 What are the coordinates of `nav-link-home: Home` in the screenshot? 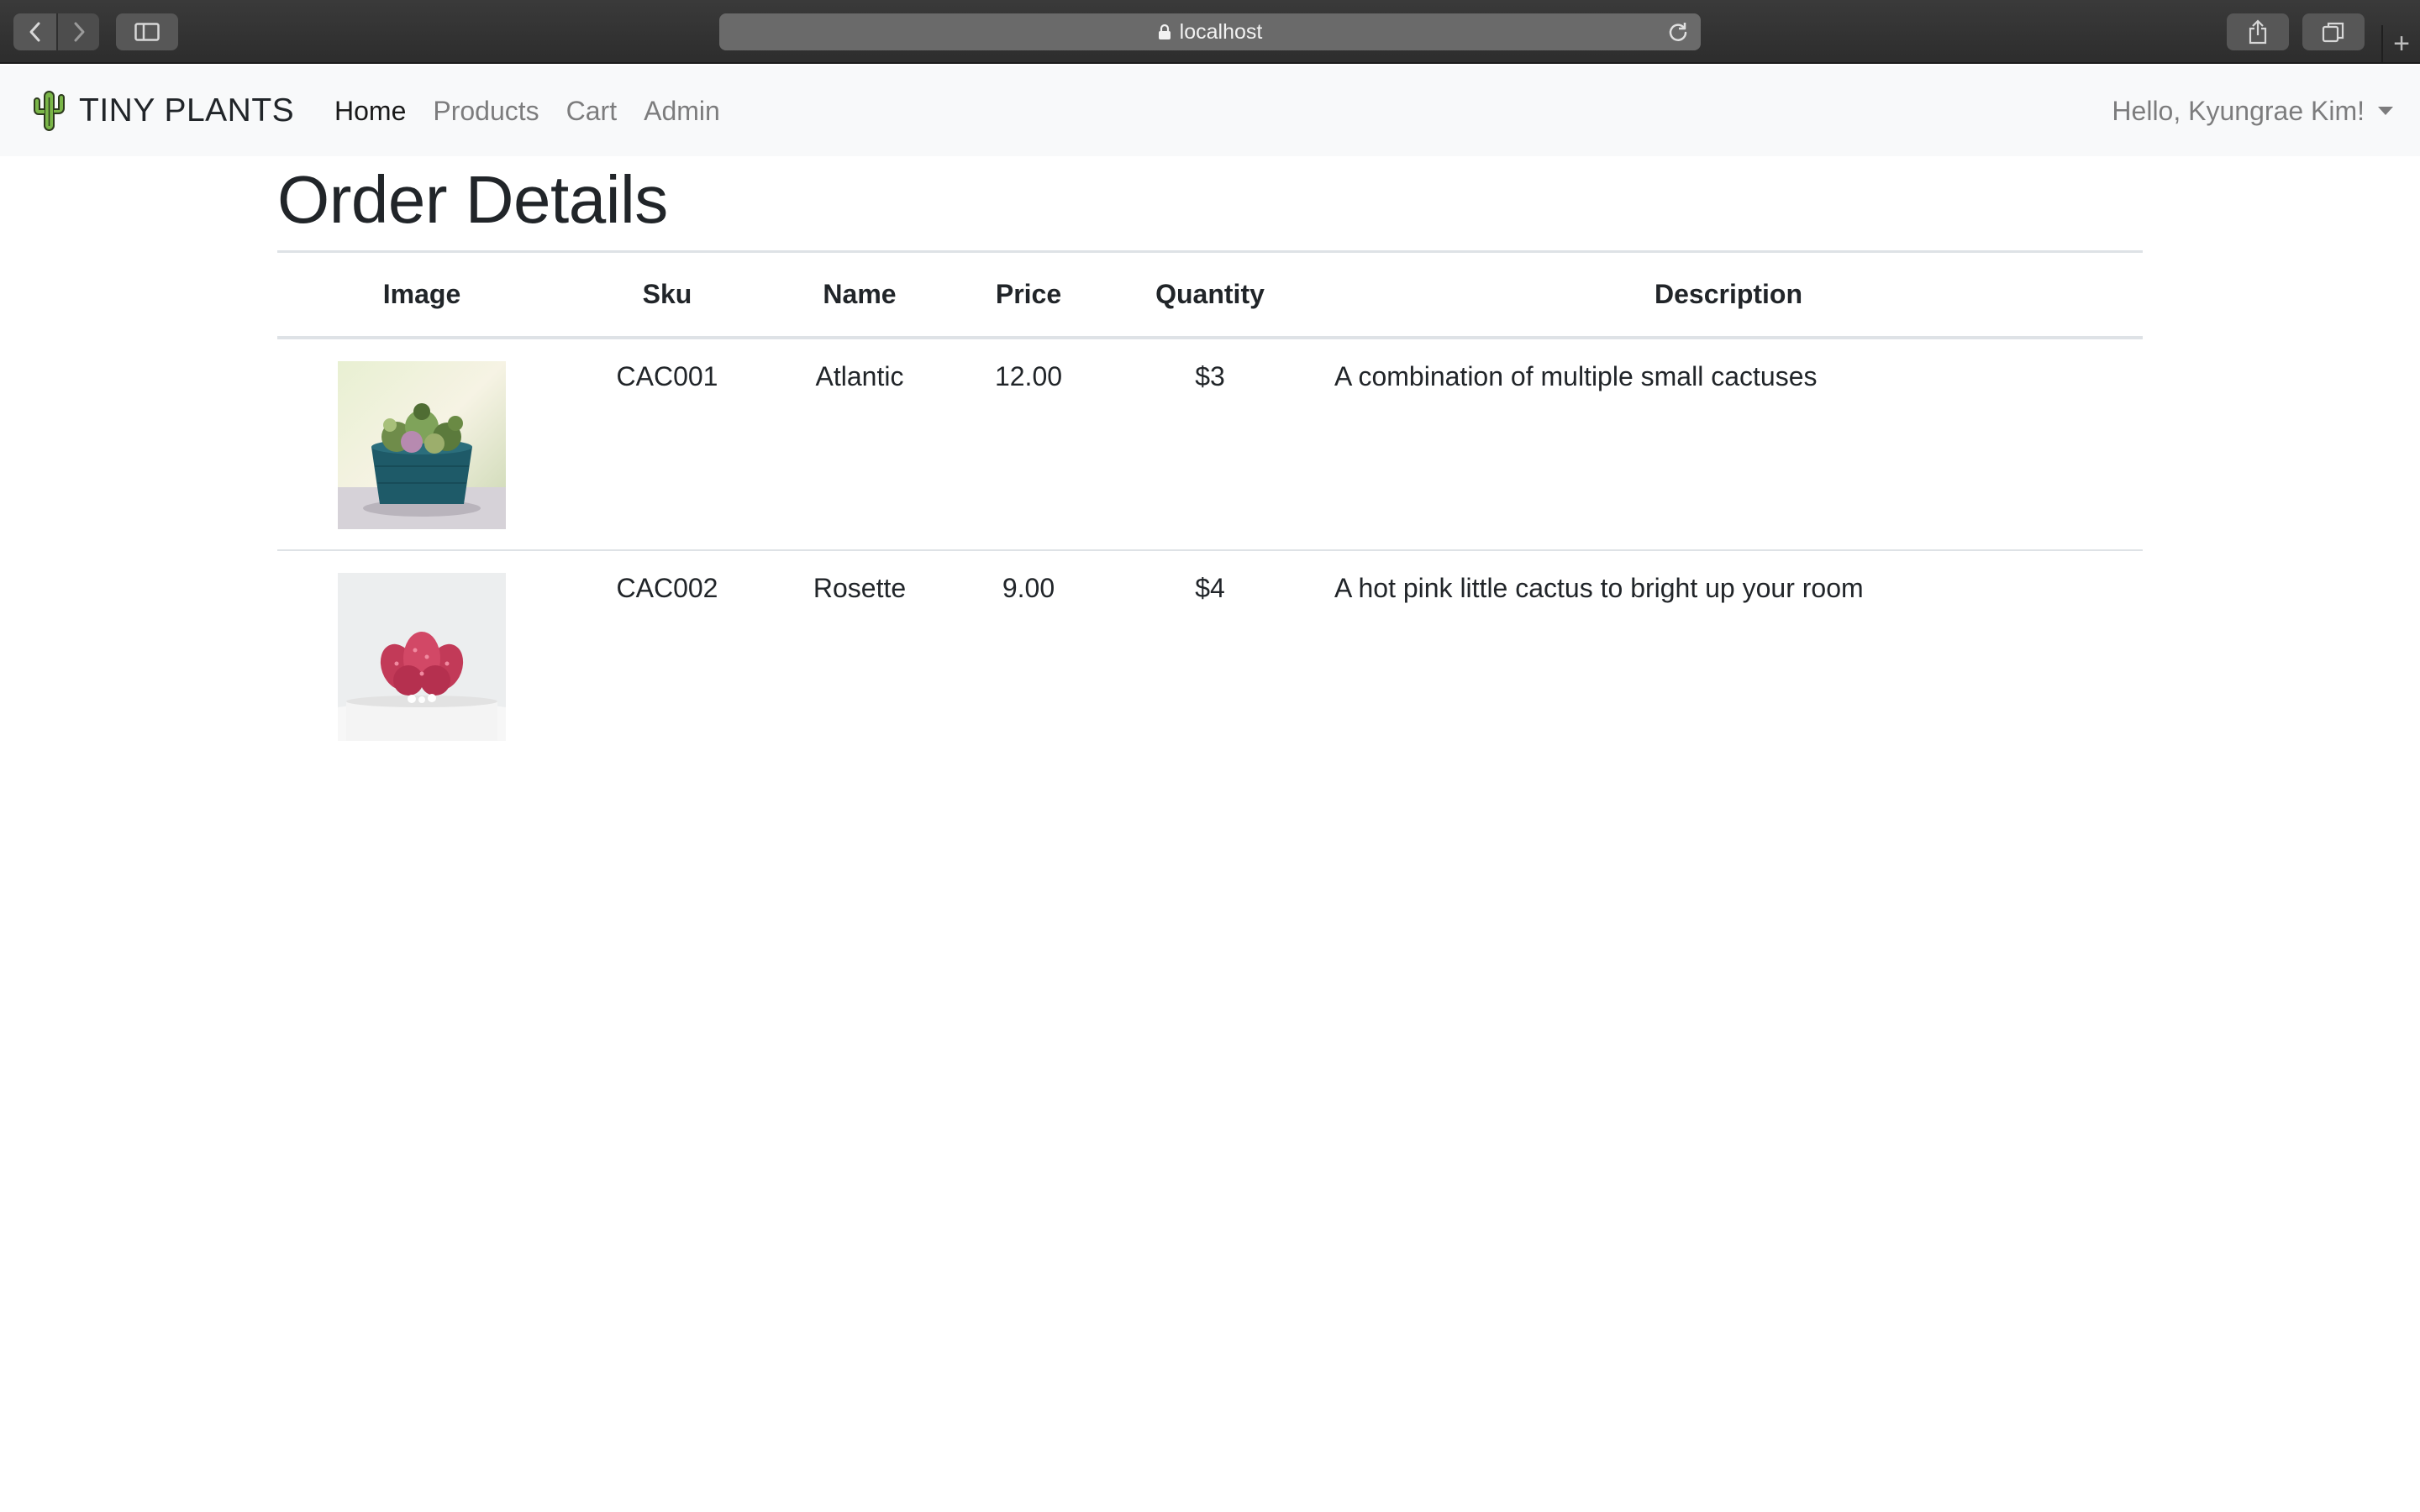 It's located at (370, 111).